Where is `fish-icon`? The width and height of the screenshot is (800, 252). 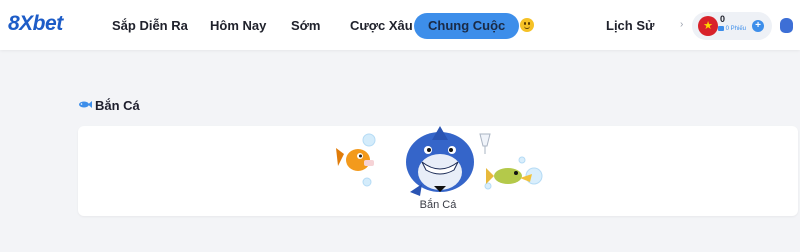
fish-icon is located at coordinates (85, 104).